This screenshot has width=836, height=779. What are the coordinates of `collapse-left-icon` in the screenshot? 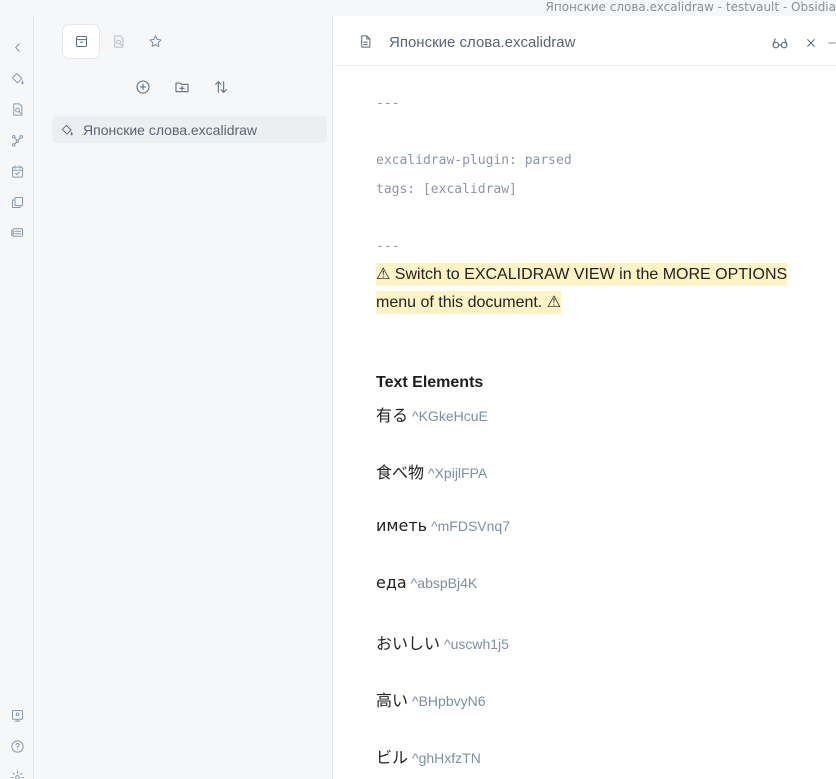 It's located at (17, 47).